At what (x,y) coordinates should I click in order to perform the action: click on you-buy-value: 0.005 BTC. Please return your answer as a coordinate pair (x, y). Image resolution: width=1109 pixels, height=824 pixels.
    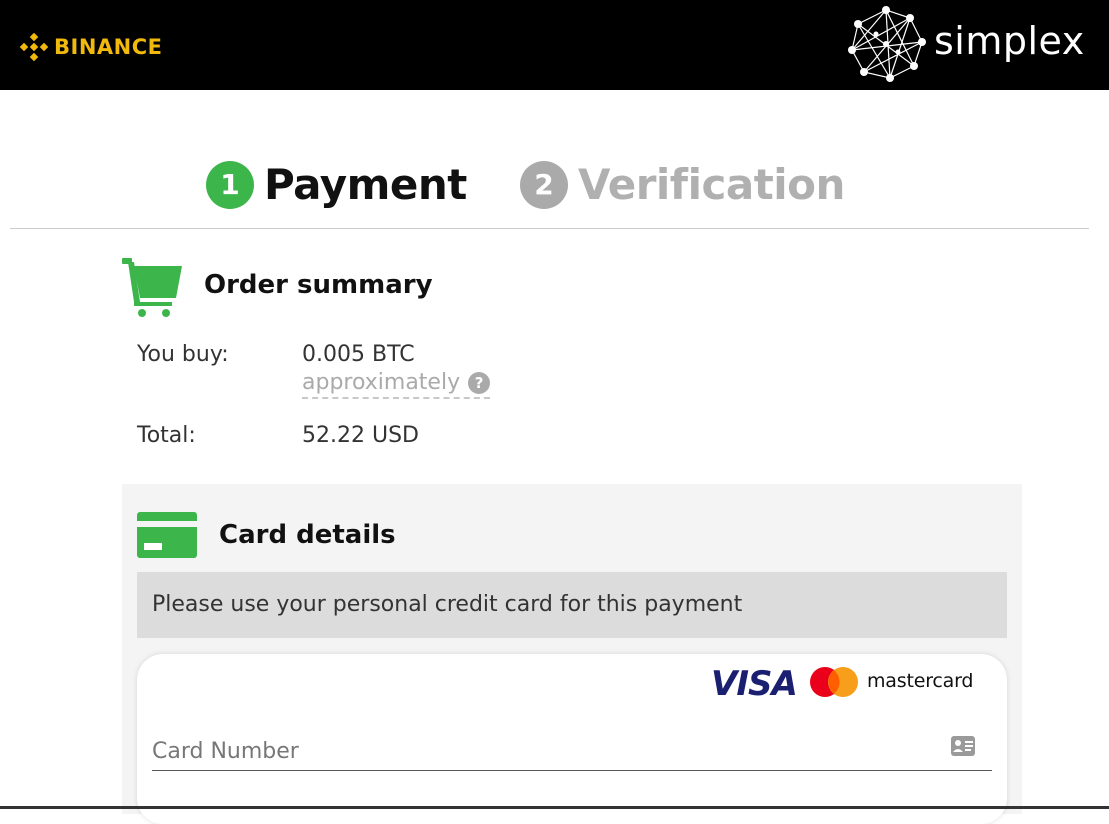
    Looking at the image, I should click on (358, 354).